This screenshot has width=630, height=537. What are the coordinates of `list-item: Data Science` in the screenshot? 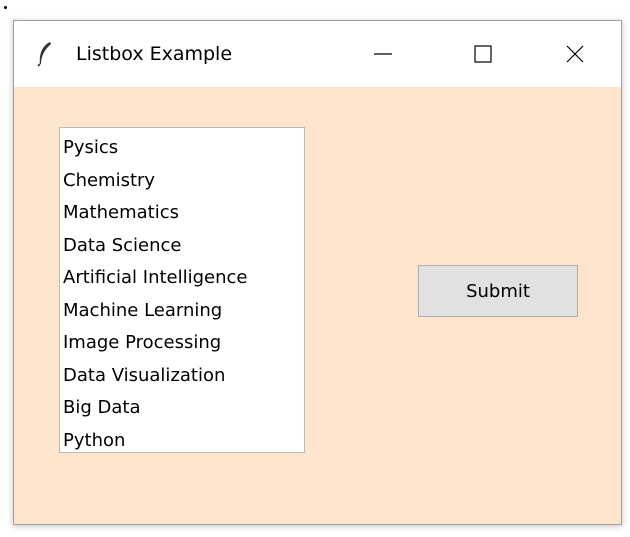 It's located at (183, 246).